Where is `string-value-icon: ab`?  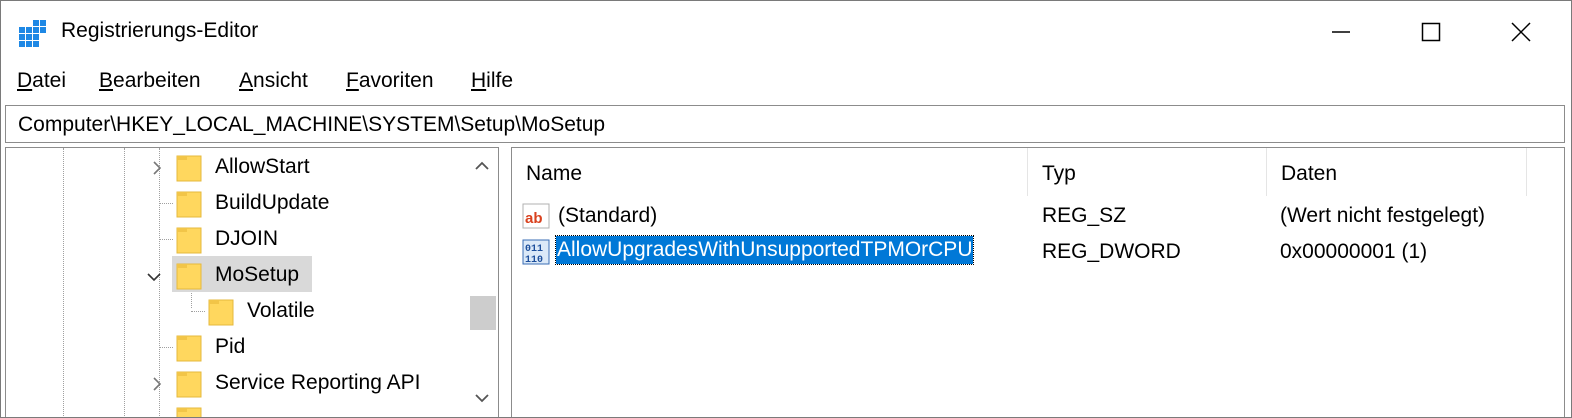
string-value-icon: ab is located at coordinates (536, 216).